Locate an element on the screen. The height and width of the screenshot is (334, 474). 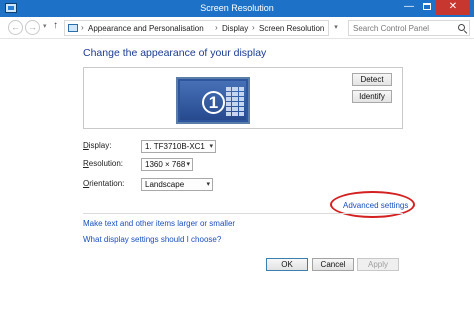
maximize-icon is located at coordinates (427, 6).